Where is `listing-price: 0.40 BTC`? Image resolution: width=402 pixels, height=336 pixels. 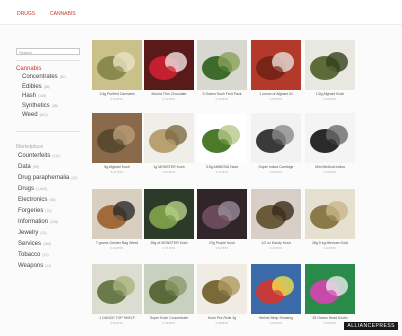
listing-price: 0.40 BTC is located at coordinates (276, 248).